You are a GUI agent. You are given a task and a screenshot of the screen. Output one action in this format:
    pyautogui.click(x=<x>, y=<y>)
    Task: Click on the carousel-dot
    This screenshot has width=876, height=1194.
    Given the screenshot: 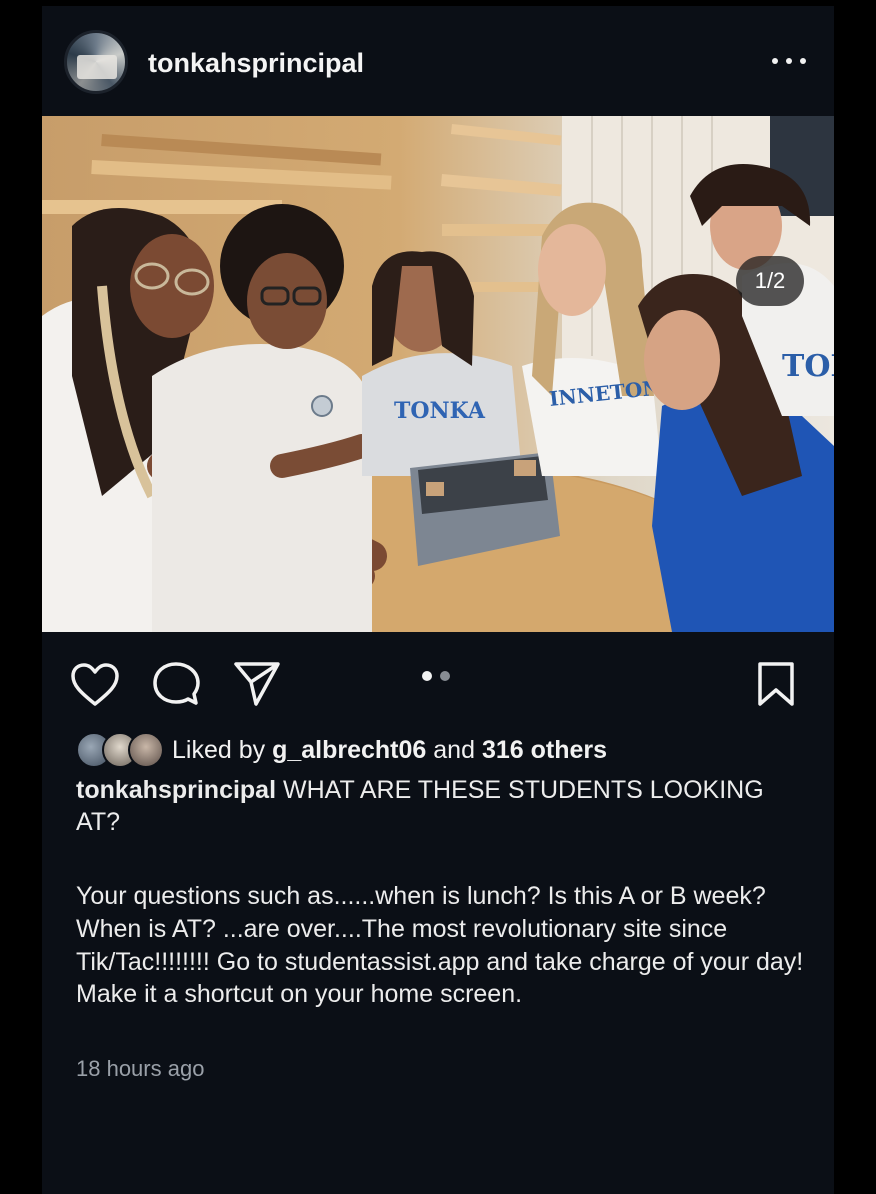 What is the action you would take?
    pyautogui.click(x=445, y=676)
    